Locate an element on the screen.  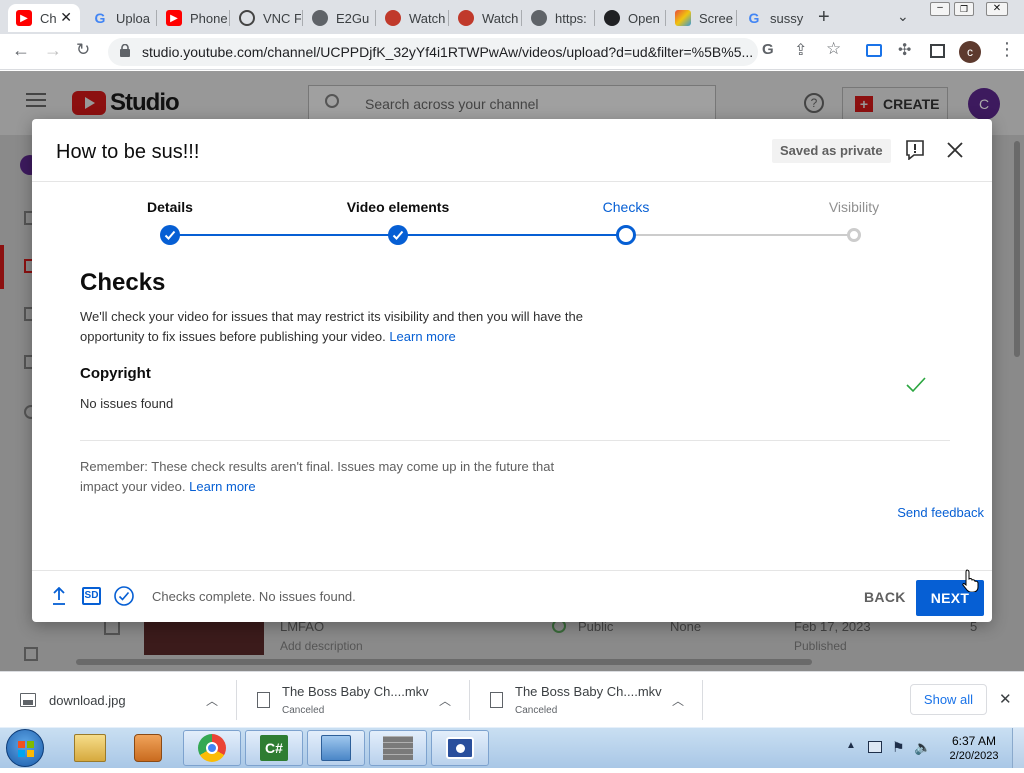
tab-watch-2: Watch is located at coordinates (485, 18).